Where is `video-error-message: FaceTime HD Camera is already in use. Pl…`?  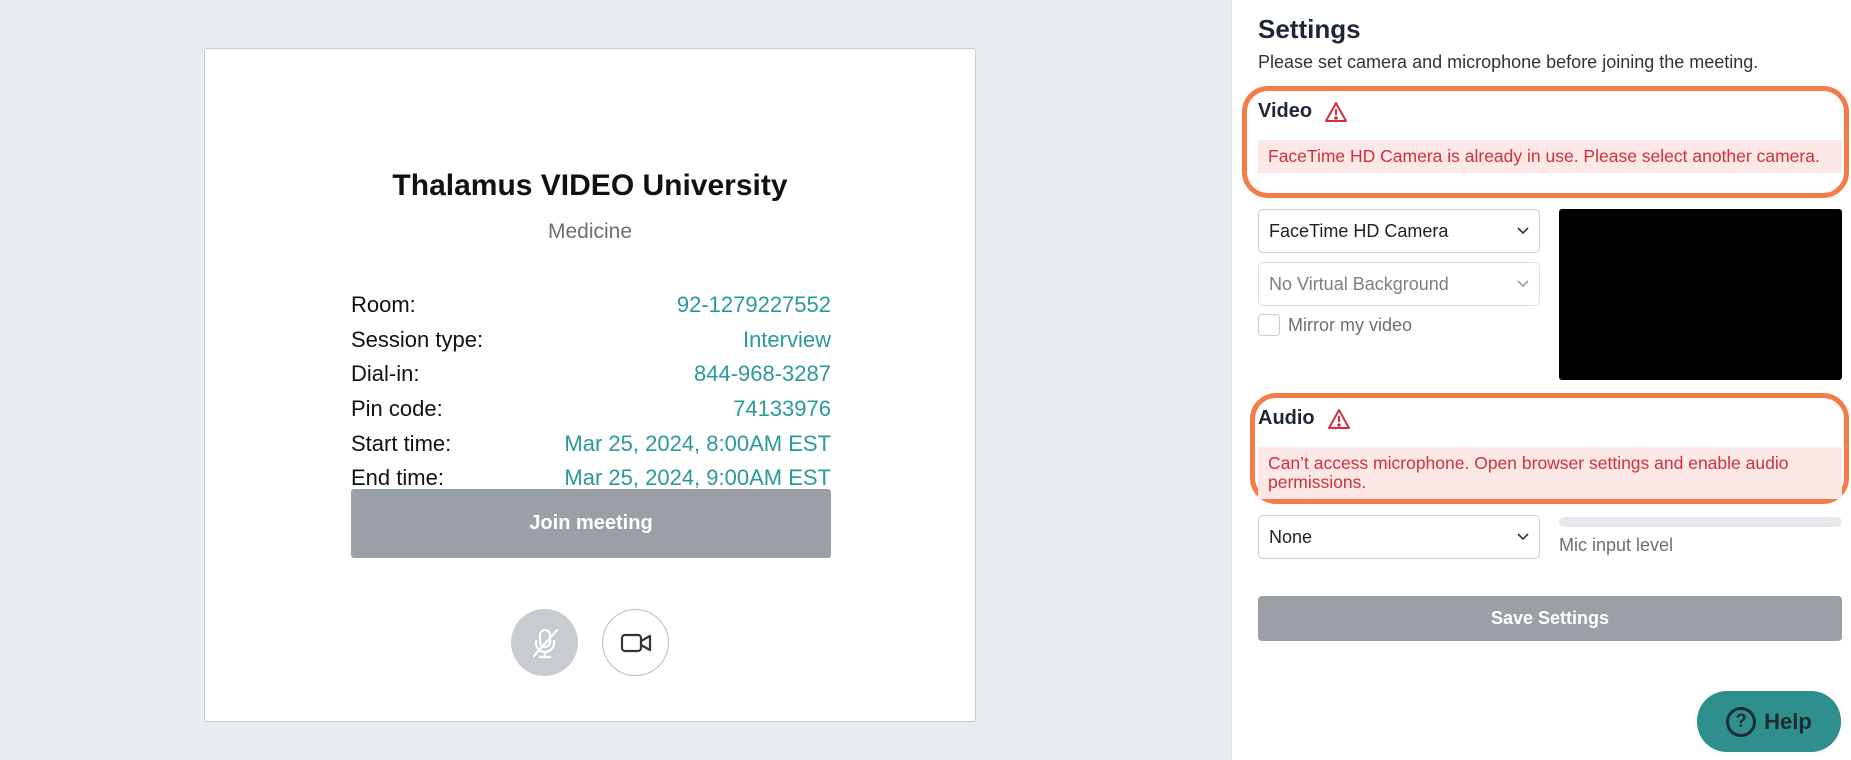 video-error-message: FaceTime HD Camera is already in use. Pl… is located at coordinates (1550, 156).